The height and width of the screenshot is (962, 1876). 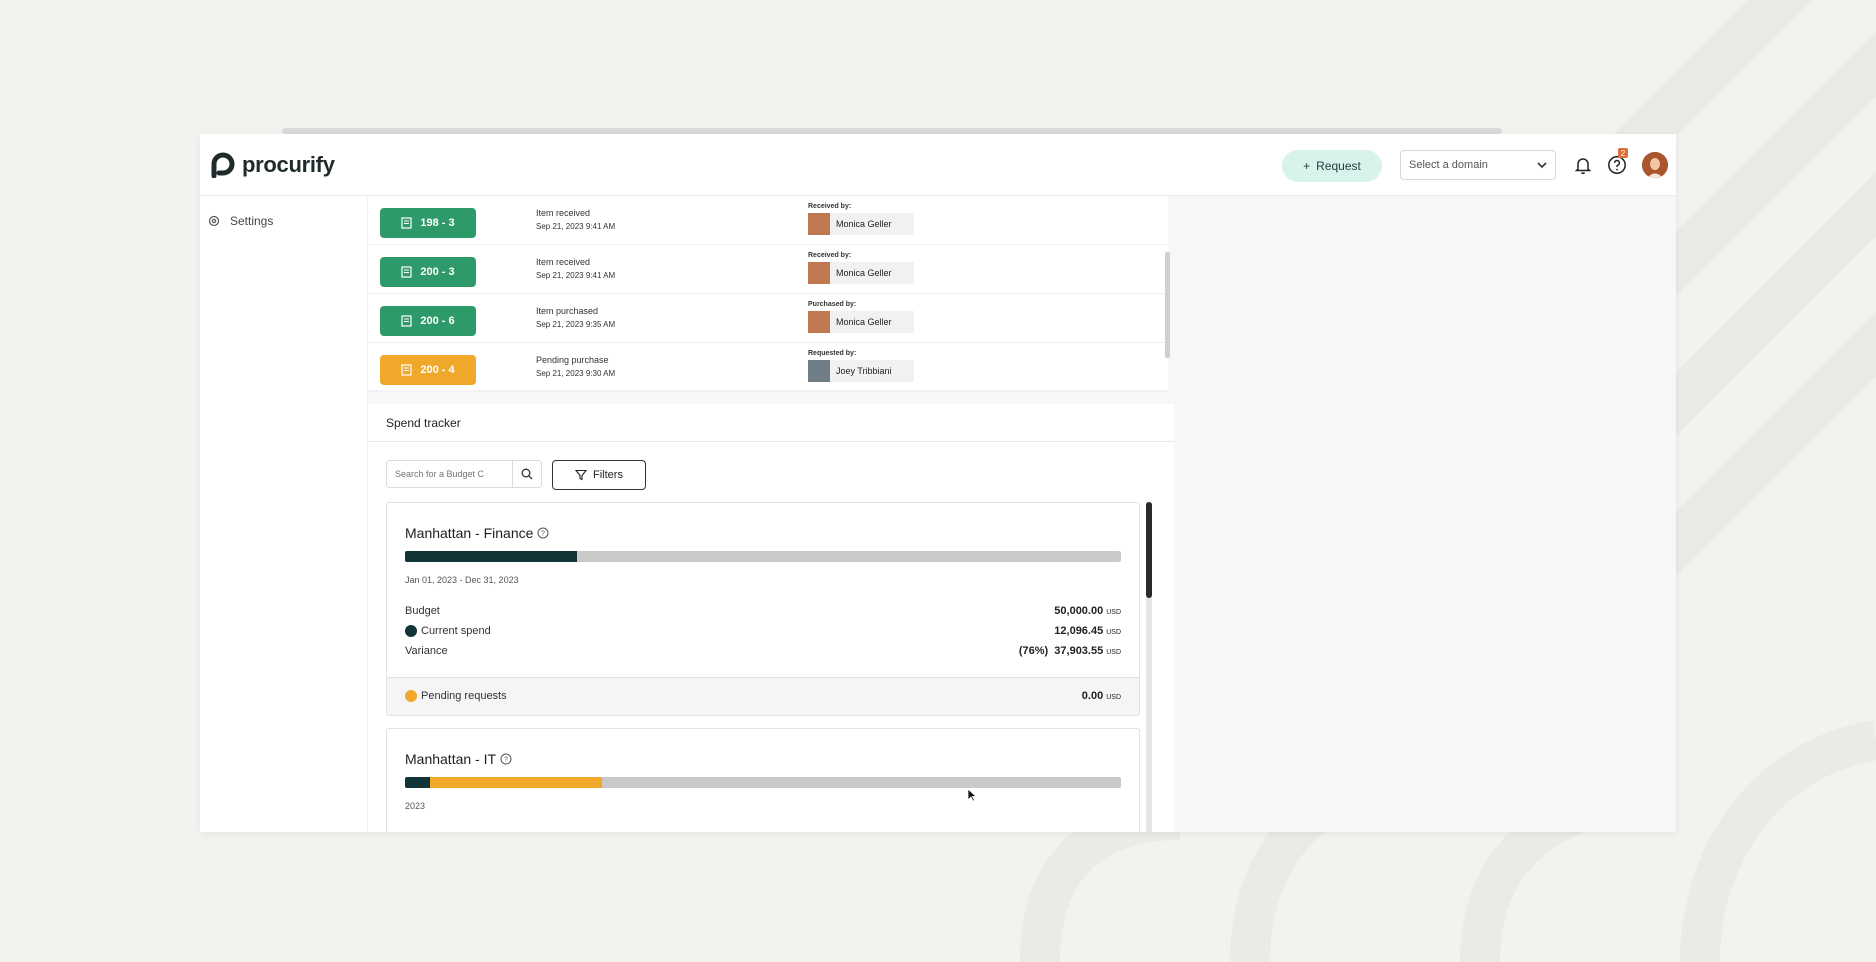 I want to click on pending-requests-value: 0.00 USD, so click(x=1101, y=696).